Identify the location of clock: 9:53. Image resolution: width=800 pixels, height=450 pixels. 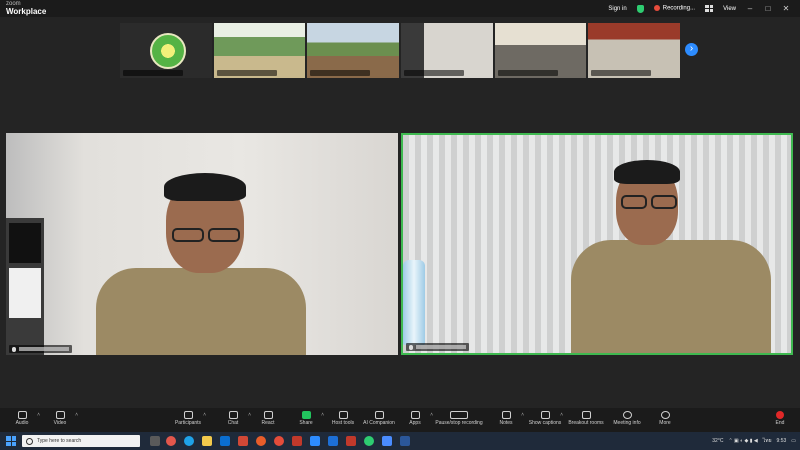
(782, 441).